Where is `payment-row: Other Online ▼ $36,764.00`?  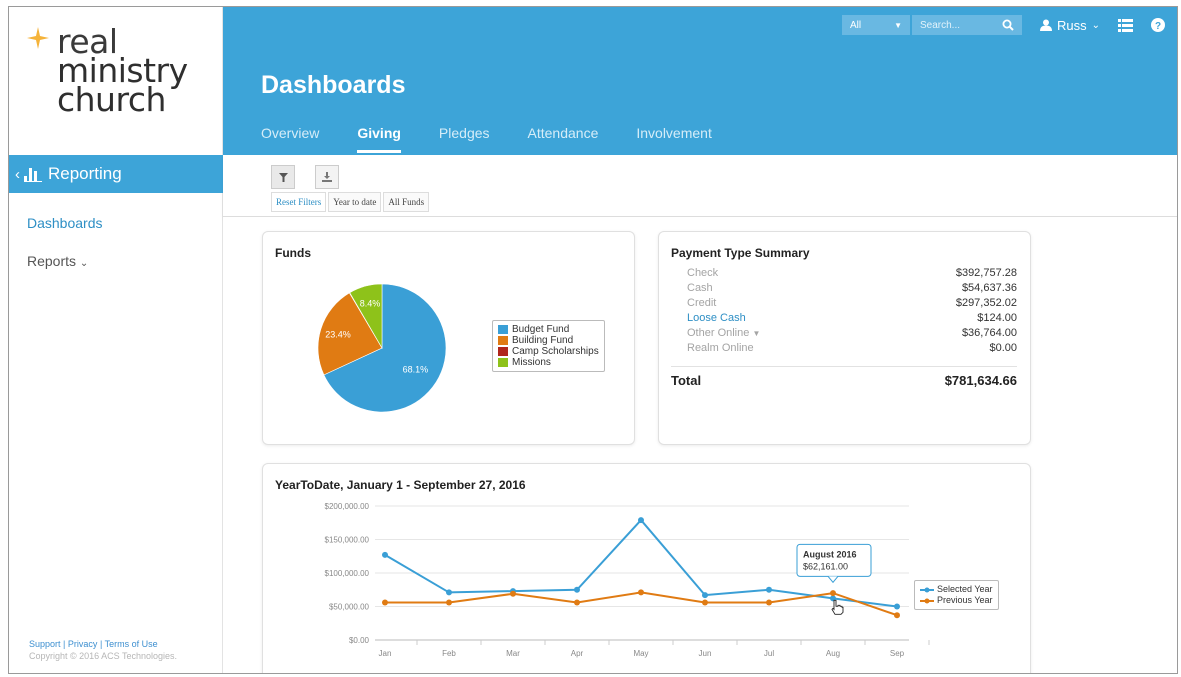
payment-row: Other Online ▼ $36,764.00 is located at coordinates (852, 333).